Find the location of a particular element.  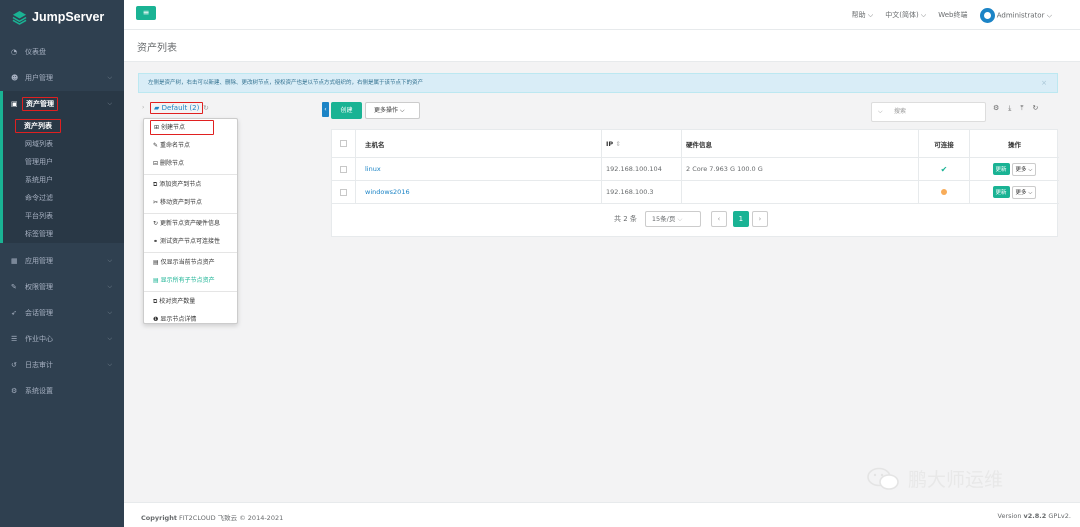

tree-root-node: ▰ Default (2) is located at coordinates (177, 108).